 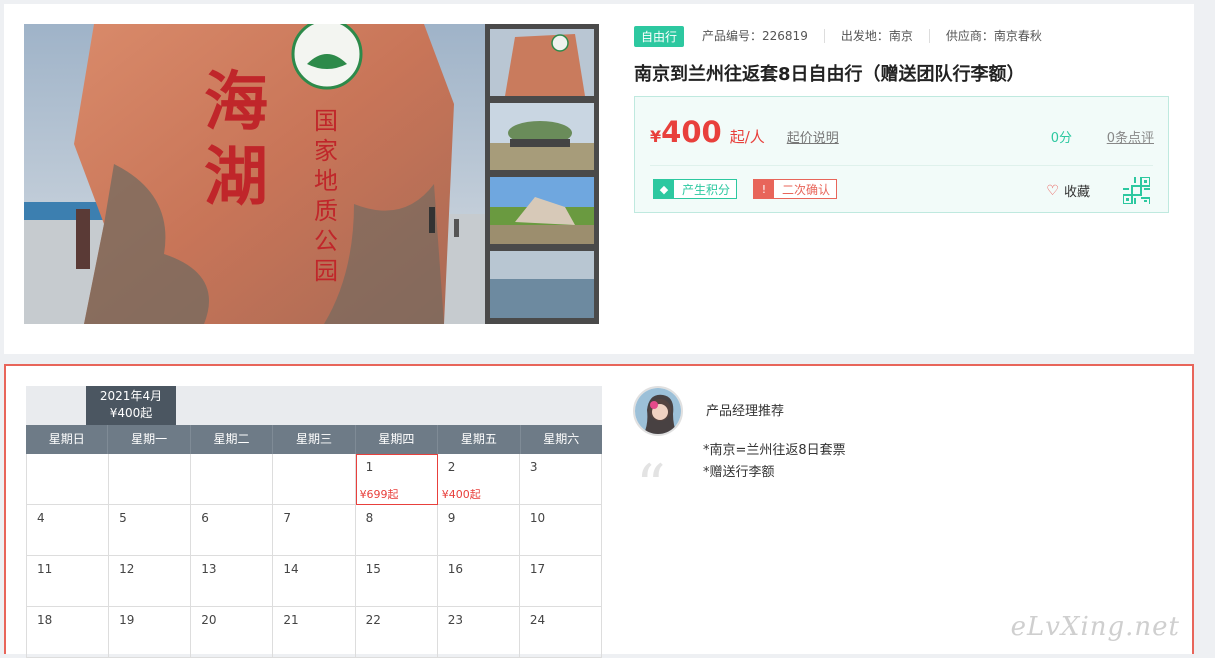 I want to click on stone-vchar-5: 公, so click(x=326, y=241).